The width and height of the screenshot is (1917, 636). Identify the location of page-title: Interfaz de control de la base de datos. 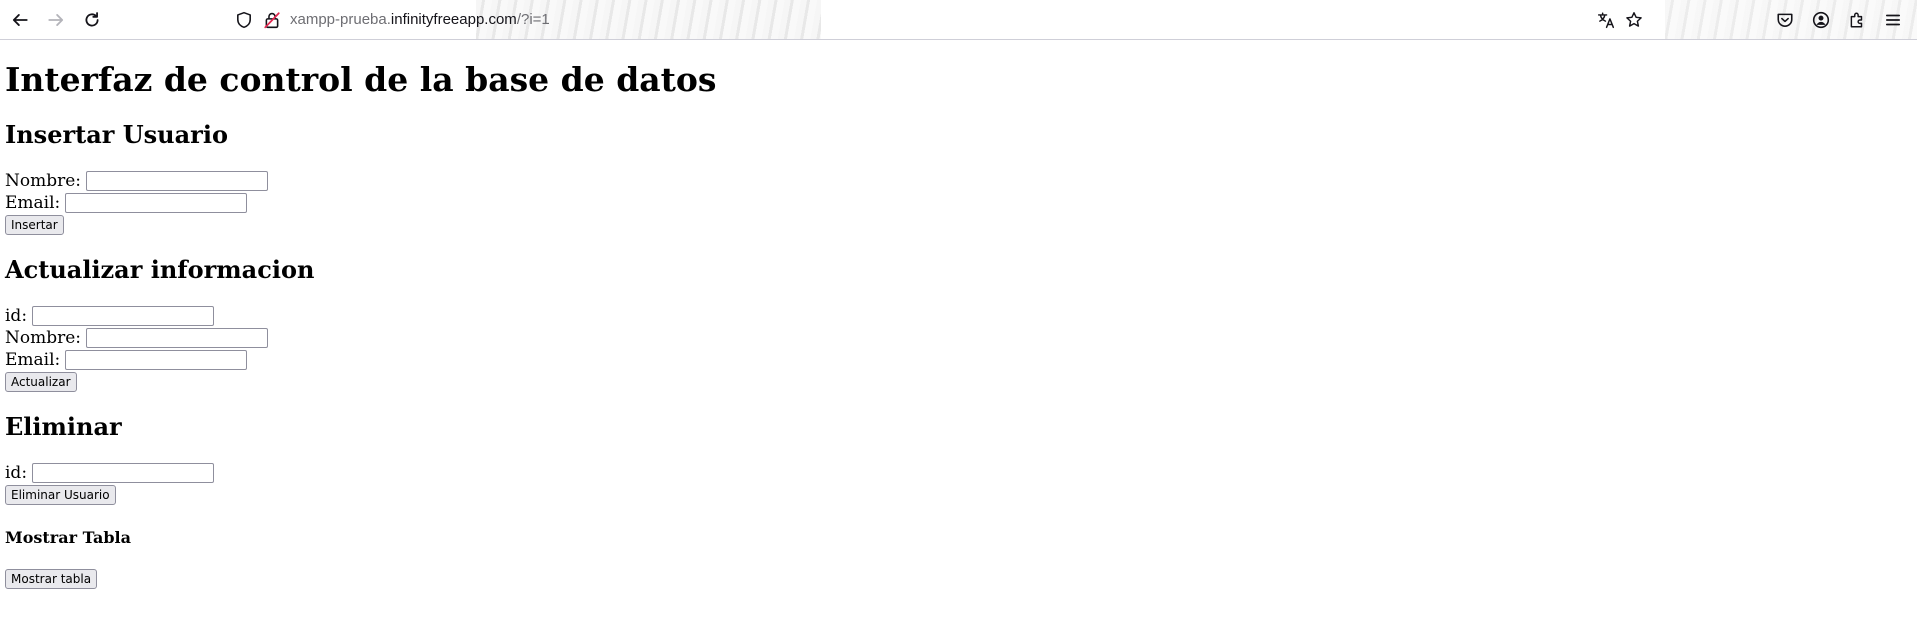
(361, 79).